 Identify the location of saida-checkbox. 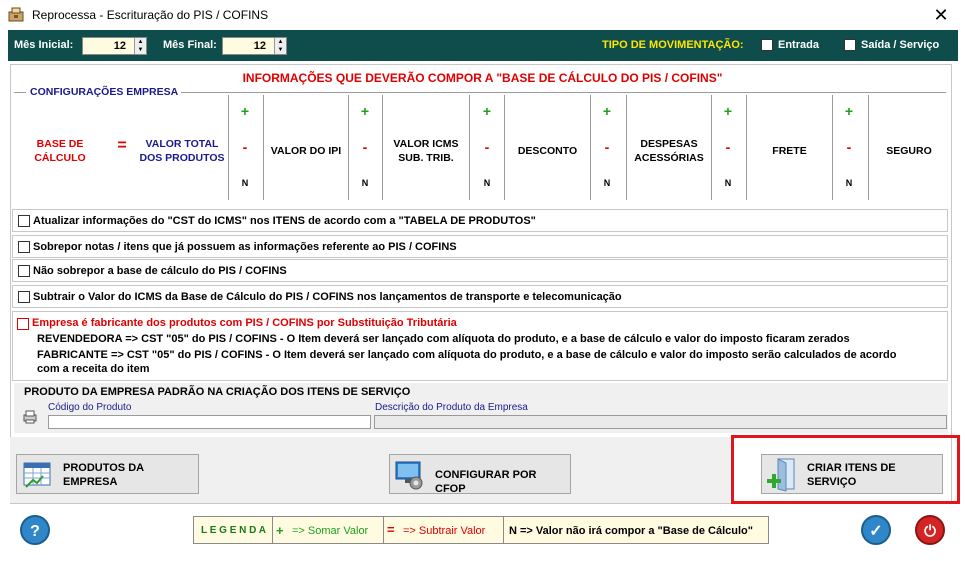
(850, 45).